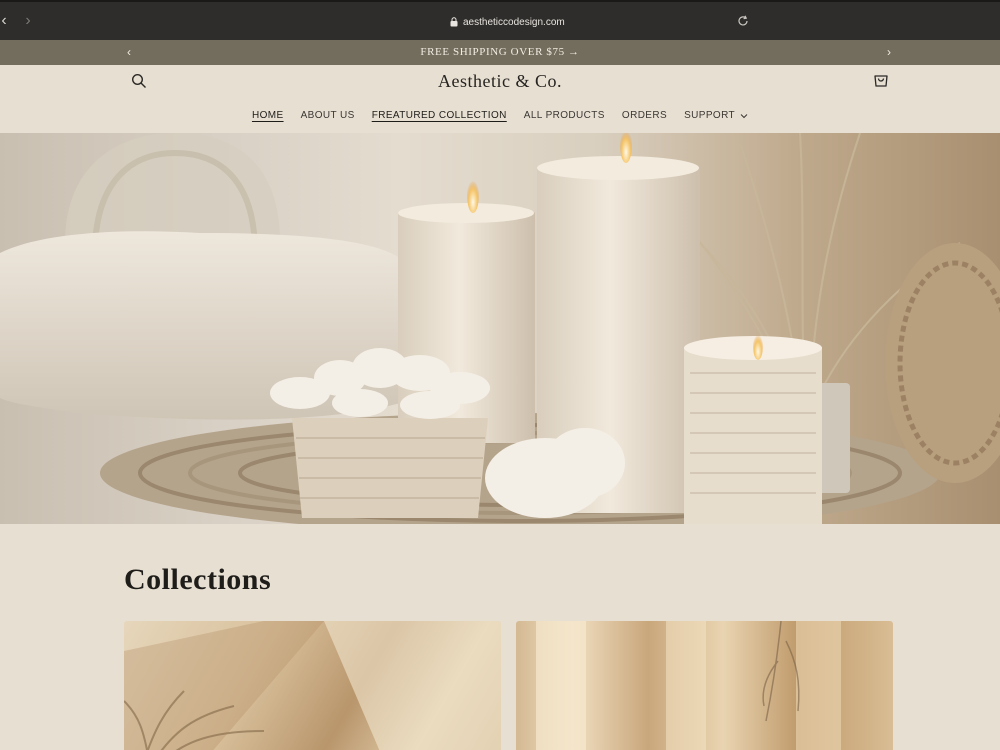 The width and height of the screenshot is (1000, 750). Describe the element at coordinates (889, 52) in the screenshot. I see `announcement-next-icon: ›` at that location.